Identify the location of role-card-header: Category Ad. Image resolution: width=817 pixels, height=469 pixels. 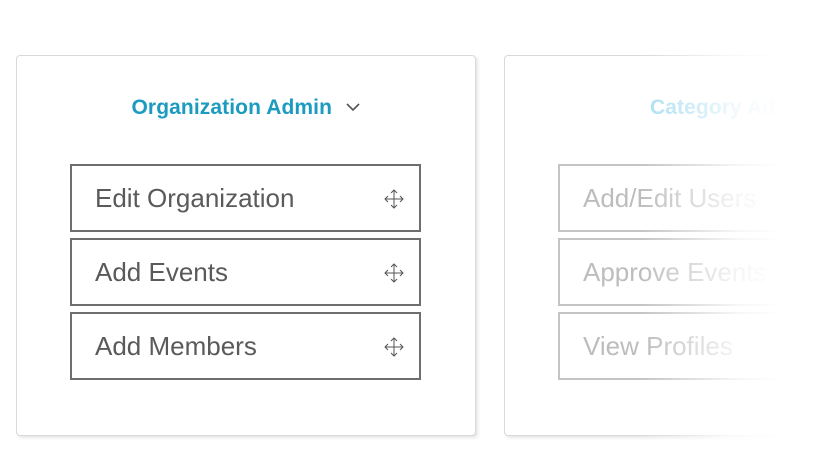
(712, 108).